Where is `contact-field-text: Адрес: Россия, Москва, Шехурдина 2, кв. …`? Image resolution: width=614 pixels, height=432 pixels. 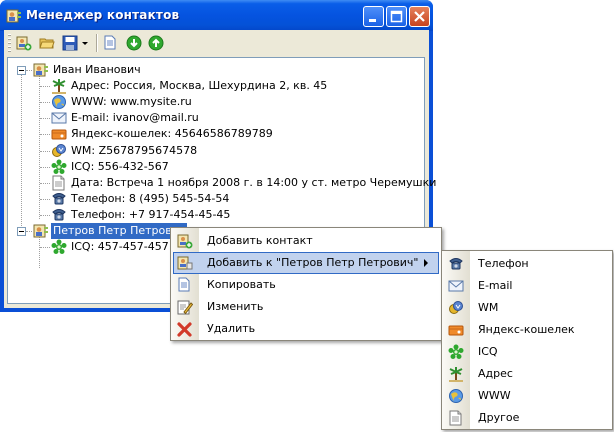 contact-field-text: Адрес: Россия, Москва, Шехурдина 2, кв. … is located at coordinates (199, 86).